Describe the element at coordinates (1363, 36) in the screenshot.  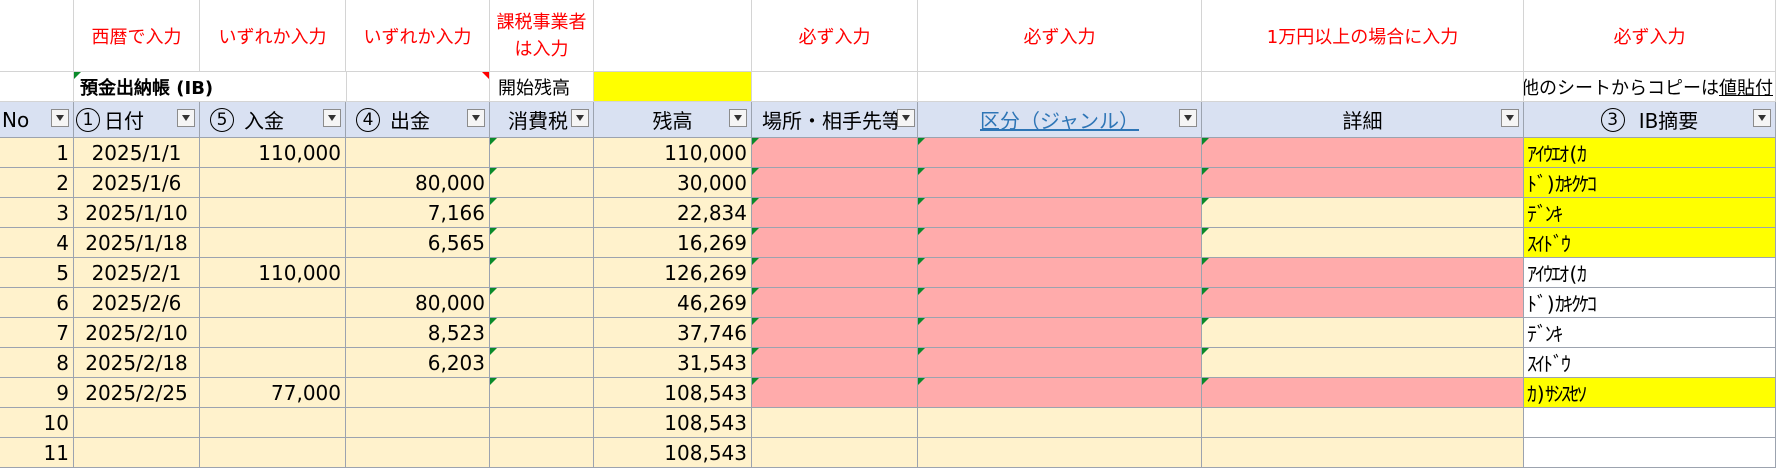
I see `instruction-detail: 1万円以上の場合に入力` at that location.